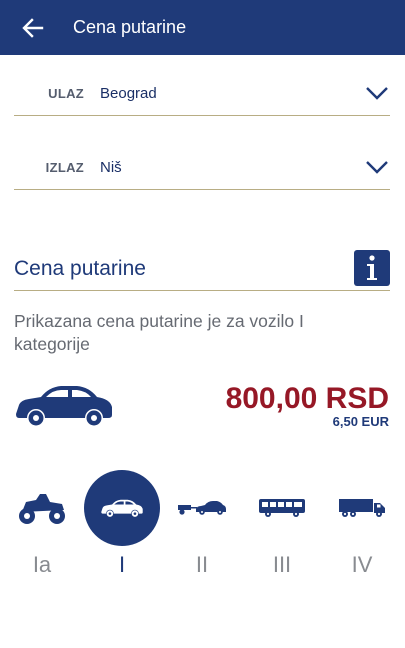  I want to click on section-divider, so click(202, 290).